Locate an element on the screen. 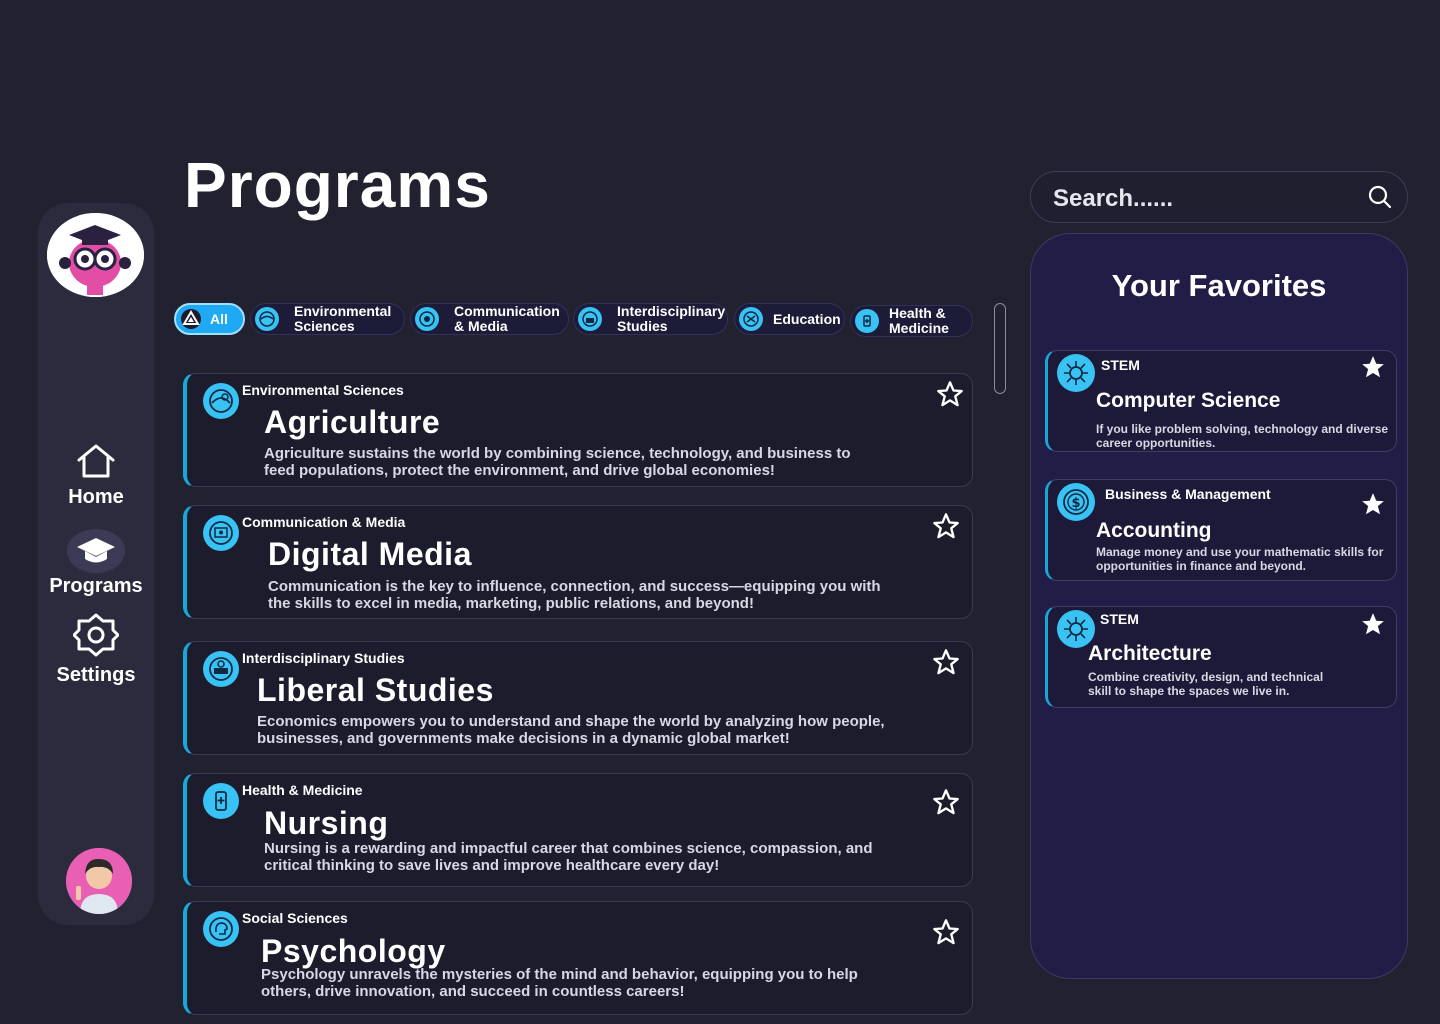 The image size is (1440, 1024). filter-chip-label: Communication & Media is located at coordinates (507, 318).